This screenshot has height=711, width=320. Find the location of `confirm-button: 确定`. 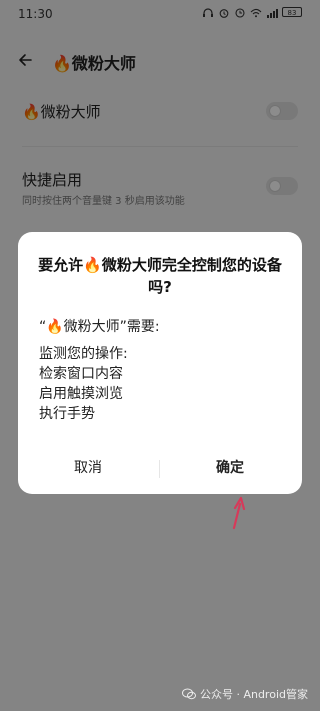

confirm-button: 确定 is located at coordinates (230, 468).